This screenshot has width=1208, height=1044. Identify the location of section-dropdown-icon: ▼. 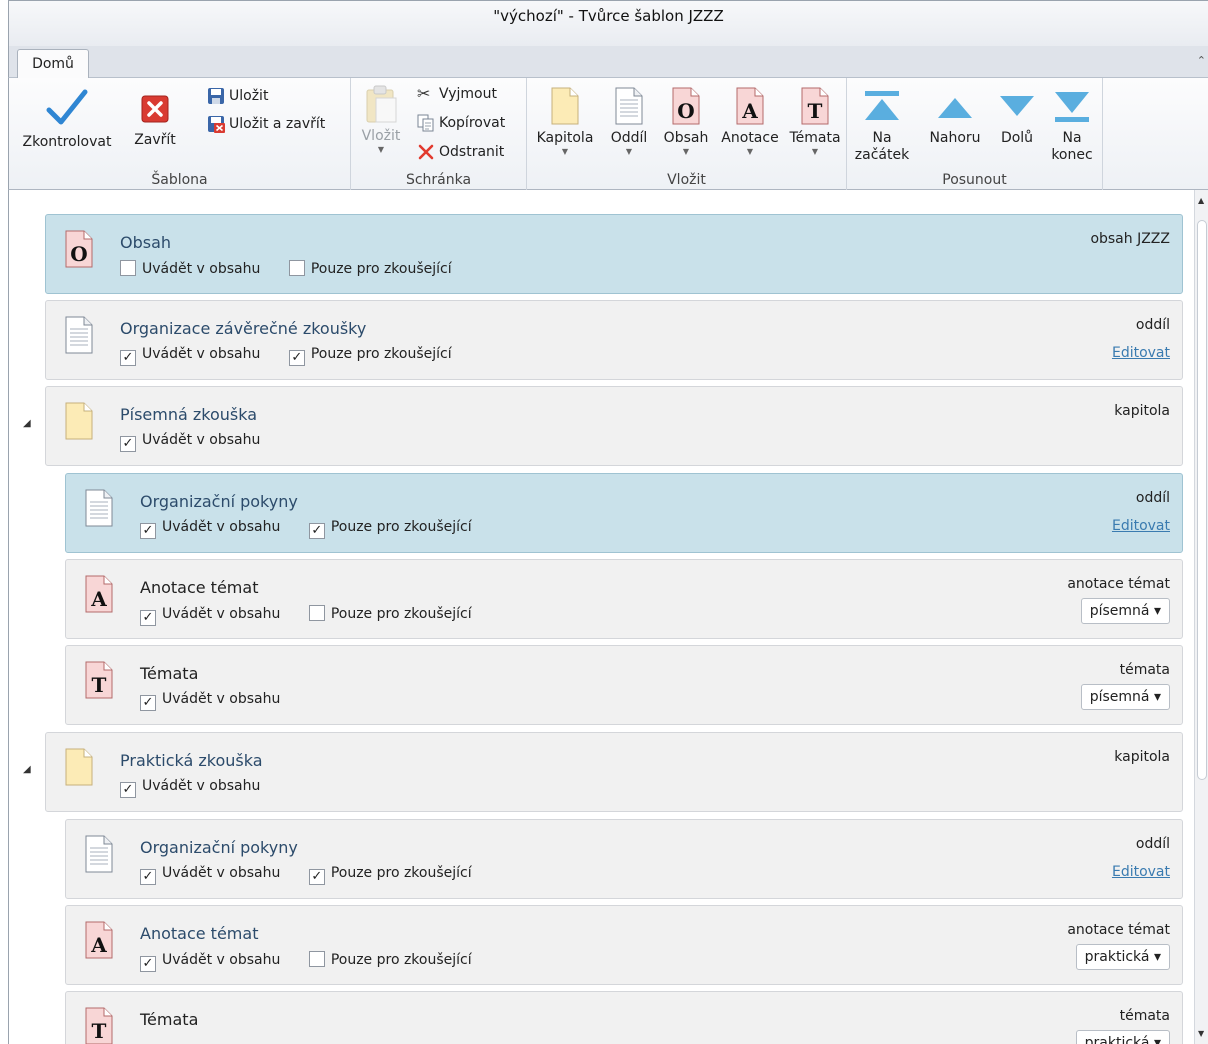
(629, 151).